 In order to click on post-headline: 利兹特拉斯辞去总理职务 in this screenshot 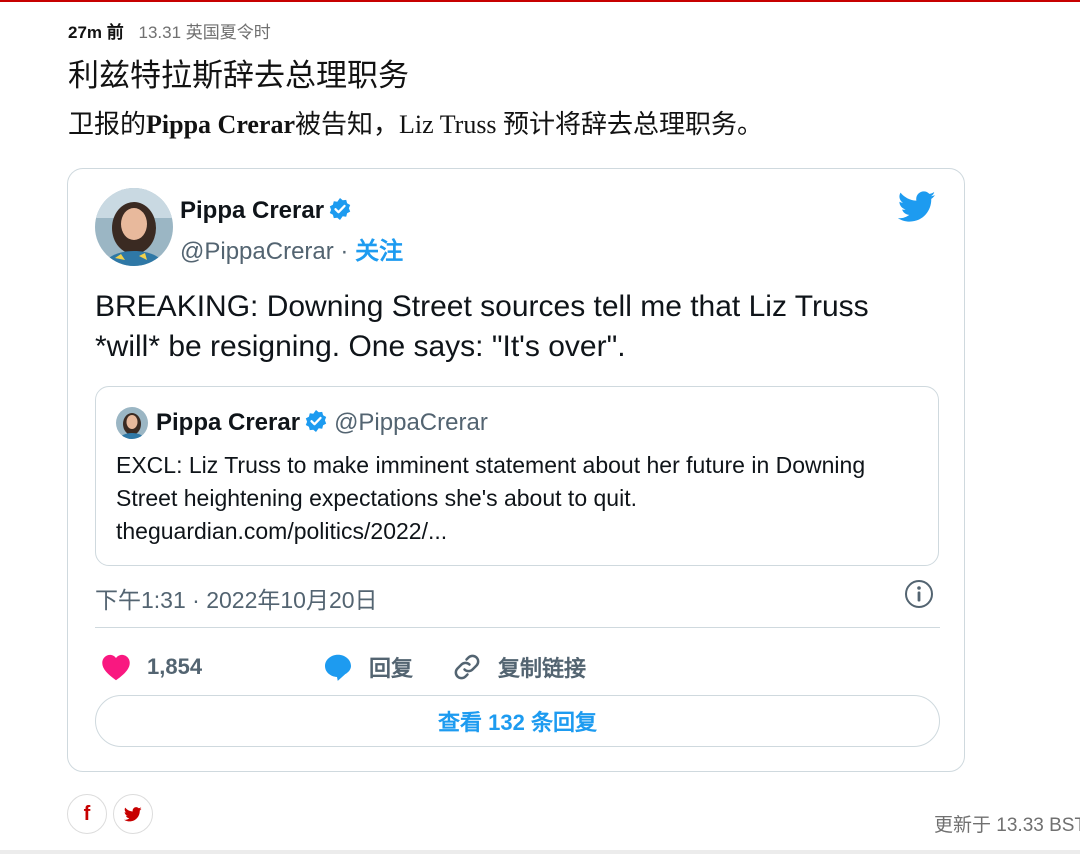, I will do `click(238, 76)`.